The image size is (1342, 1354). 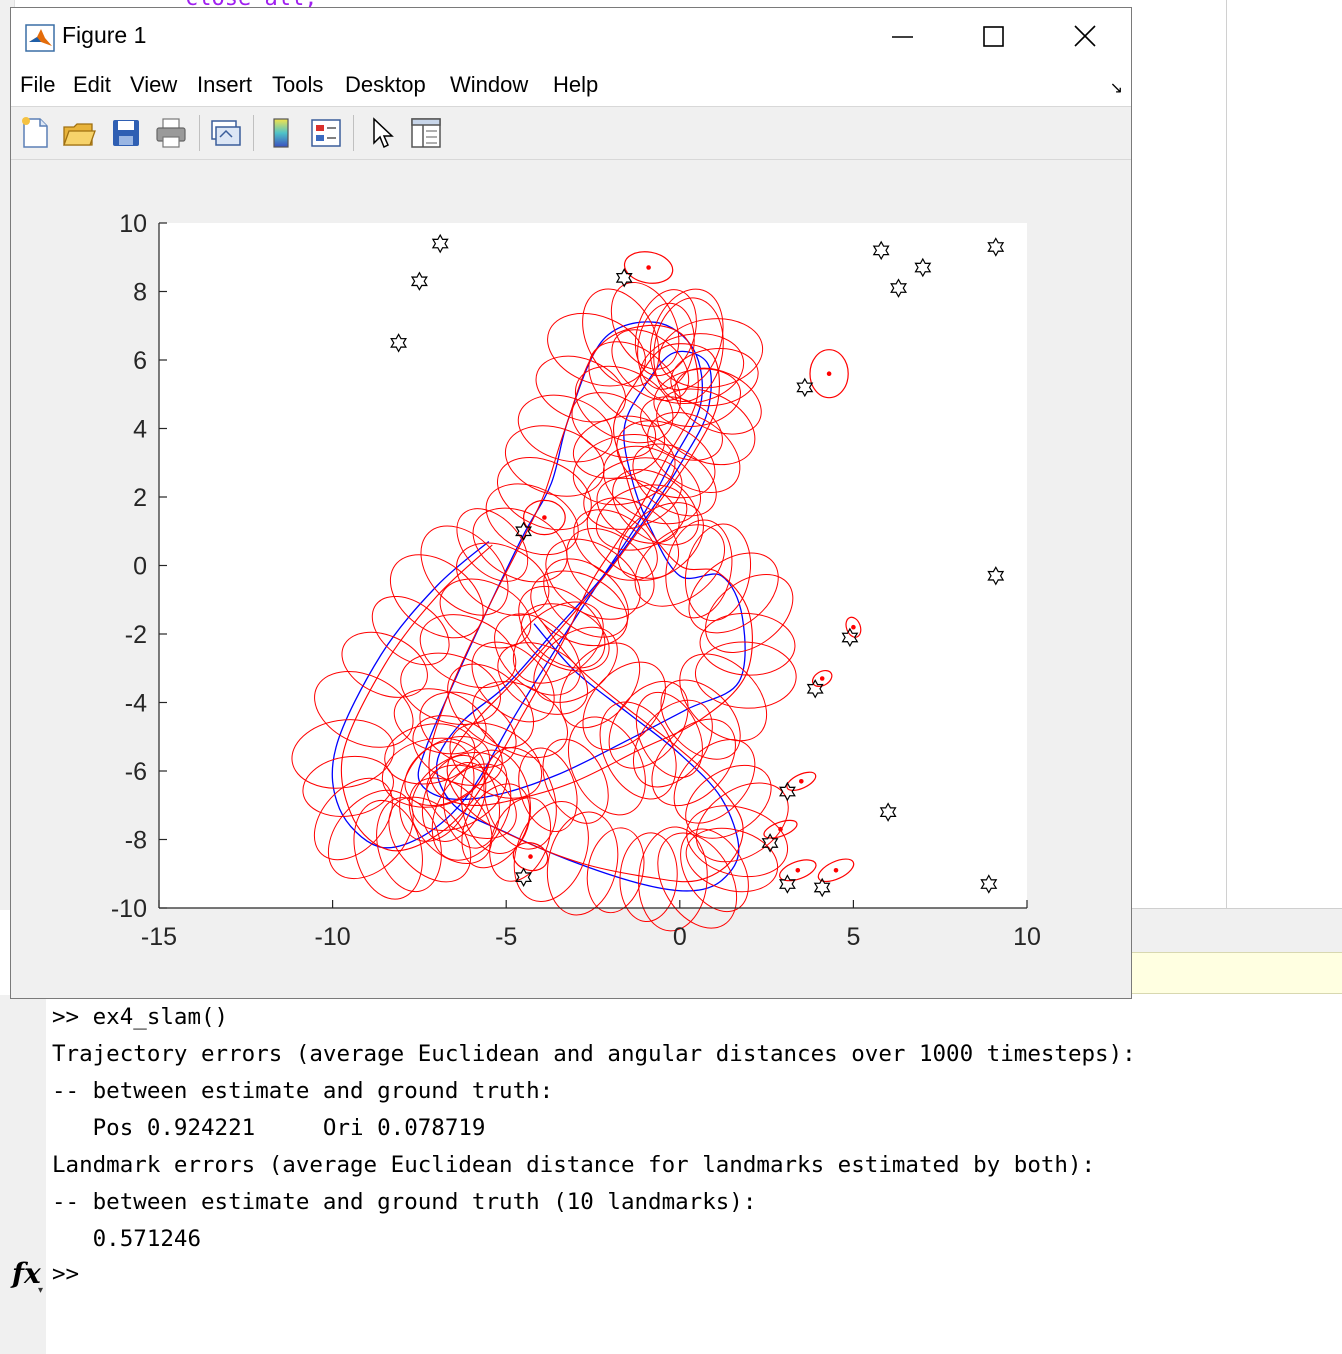 What do you see at coordinates (1237, 973) in the screenshot?
I see `info-bar` at bounding box center [1237, 973].